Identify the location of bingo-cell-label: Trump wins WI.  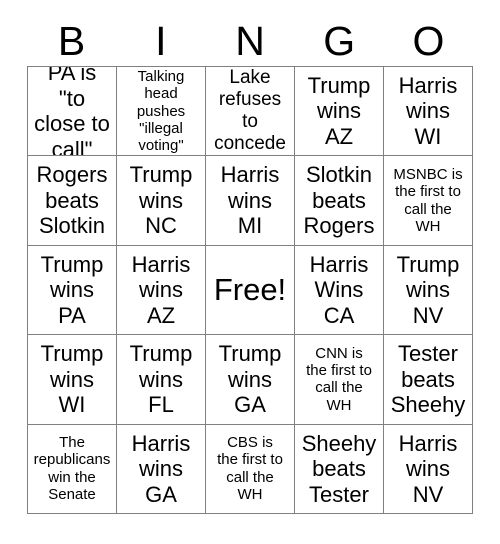
(72, 379).